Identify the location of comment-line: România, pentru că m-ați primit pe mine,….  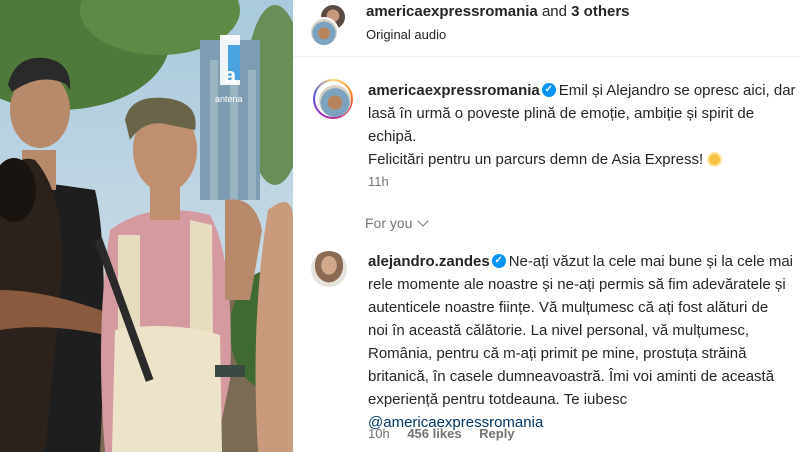
(557, 353).